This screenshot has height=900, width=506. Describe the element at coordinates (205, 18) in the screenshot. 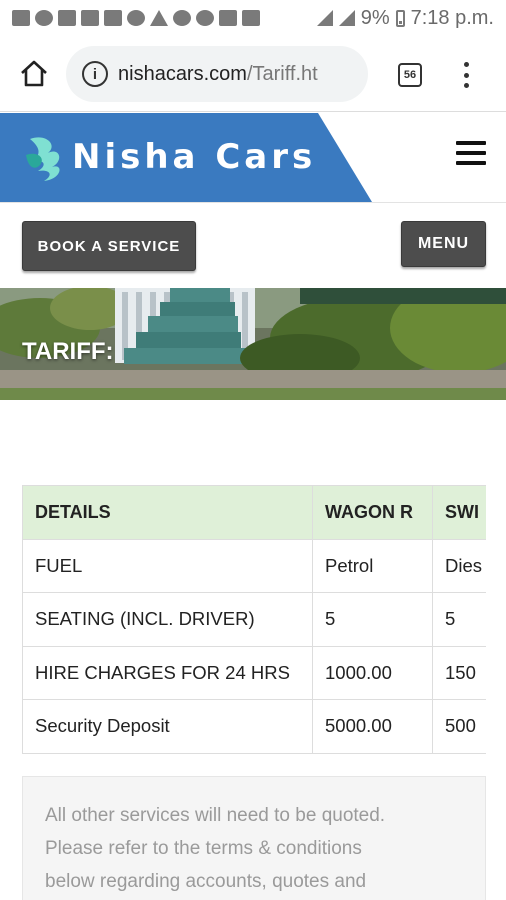

I see `alarm-icon` at that location.